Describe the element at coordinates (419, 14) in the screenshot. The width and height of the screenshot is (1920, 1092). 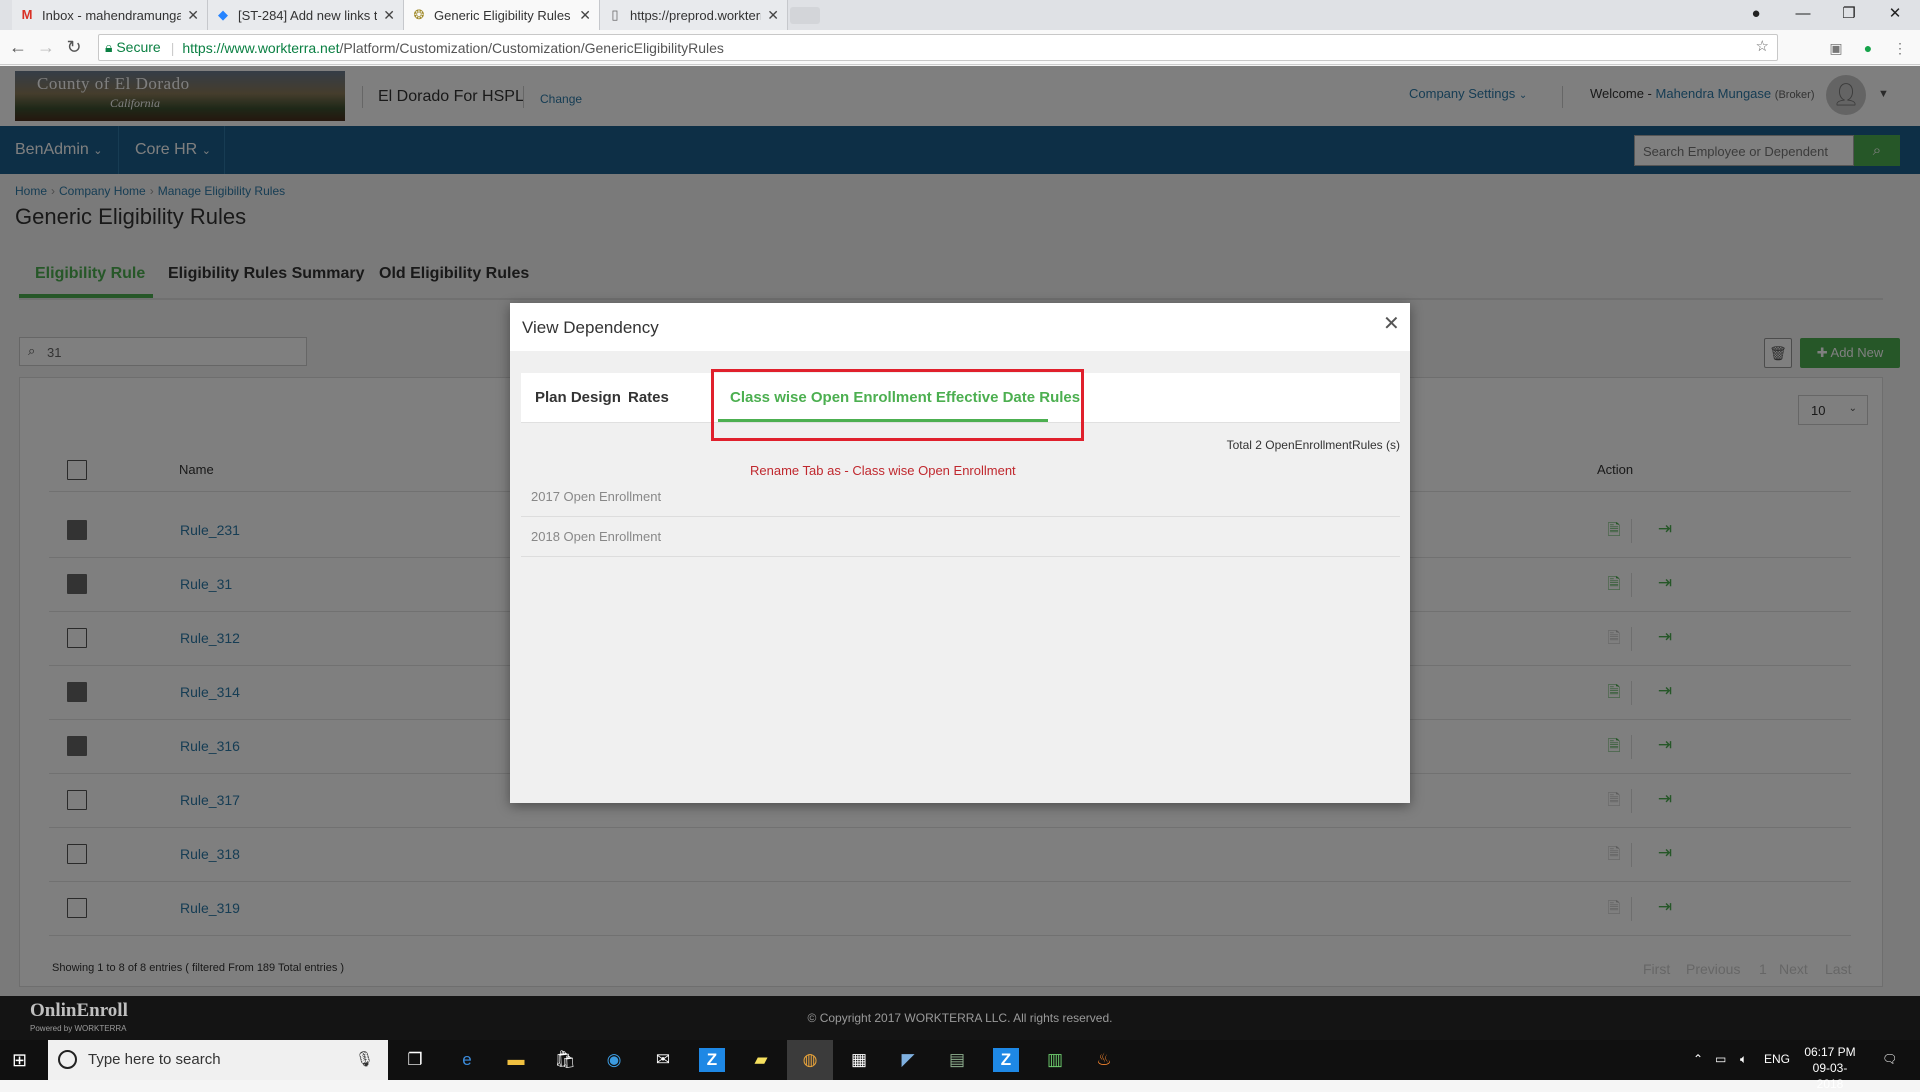
I see `page-icon: ❂` at that location.